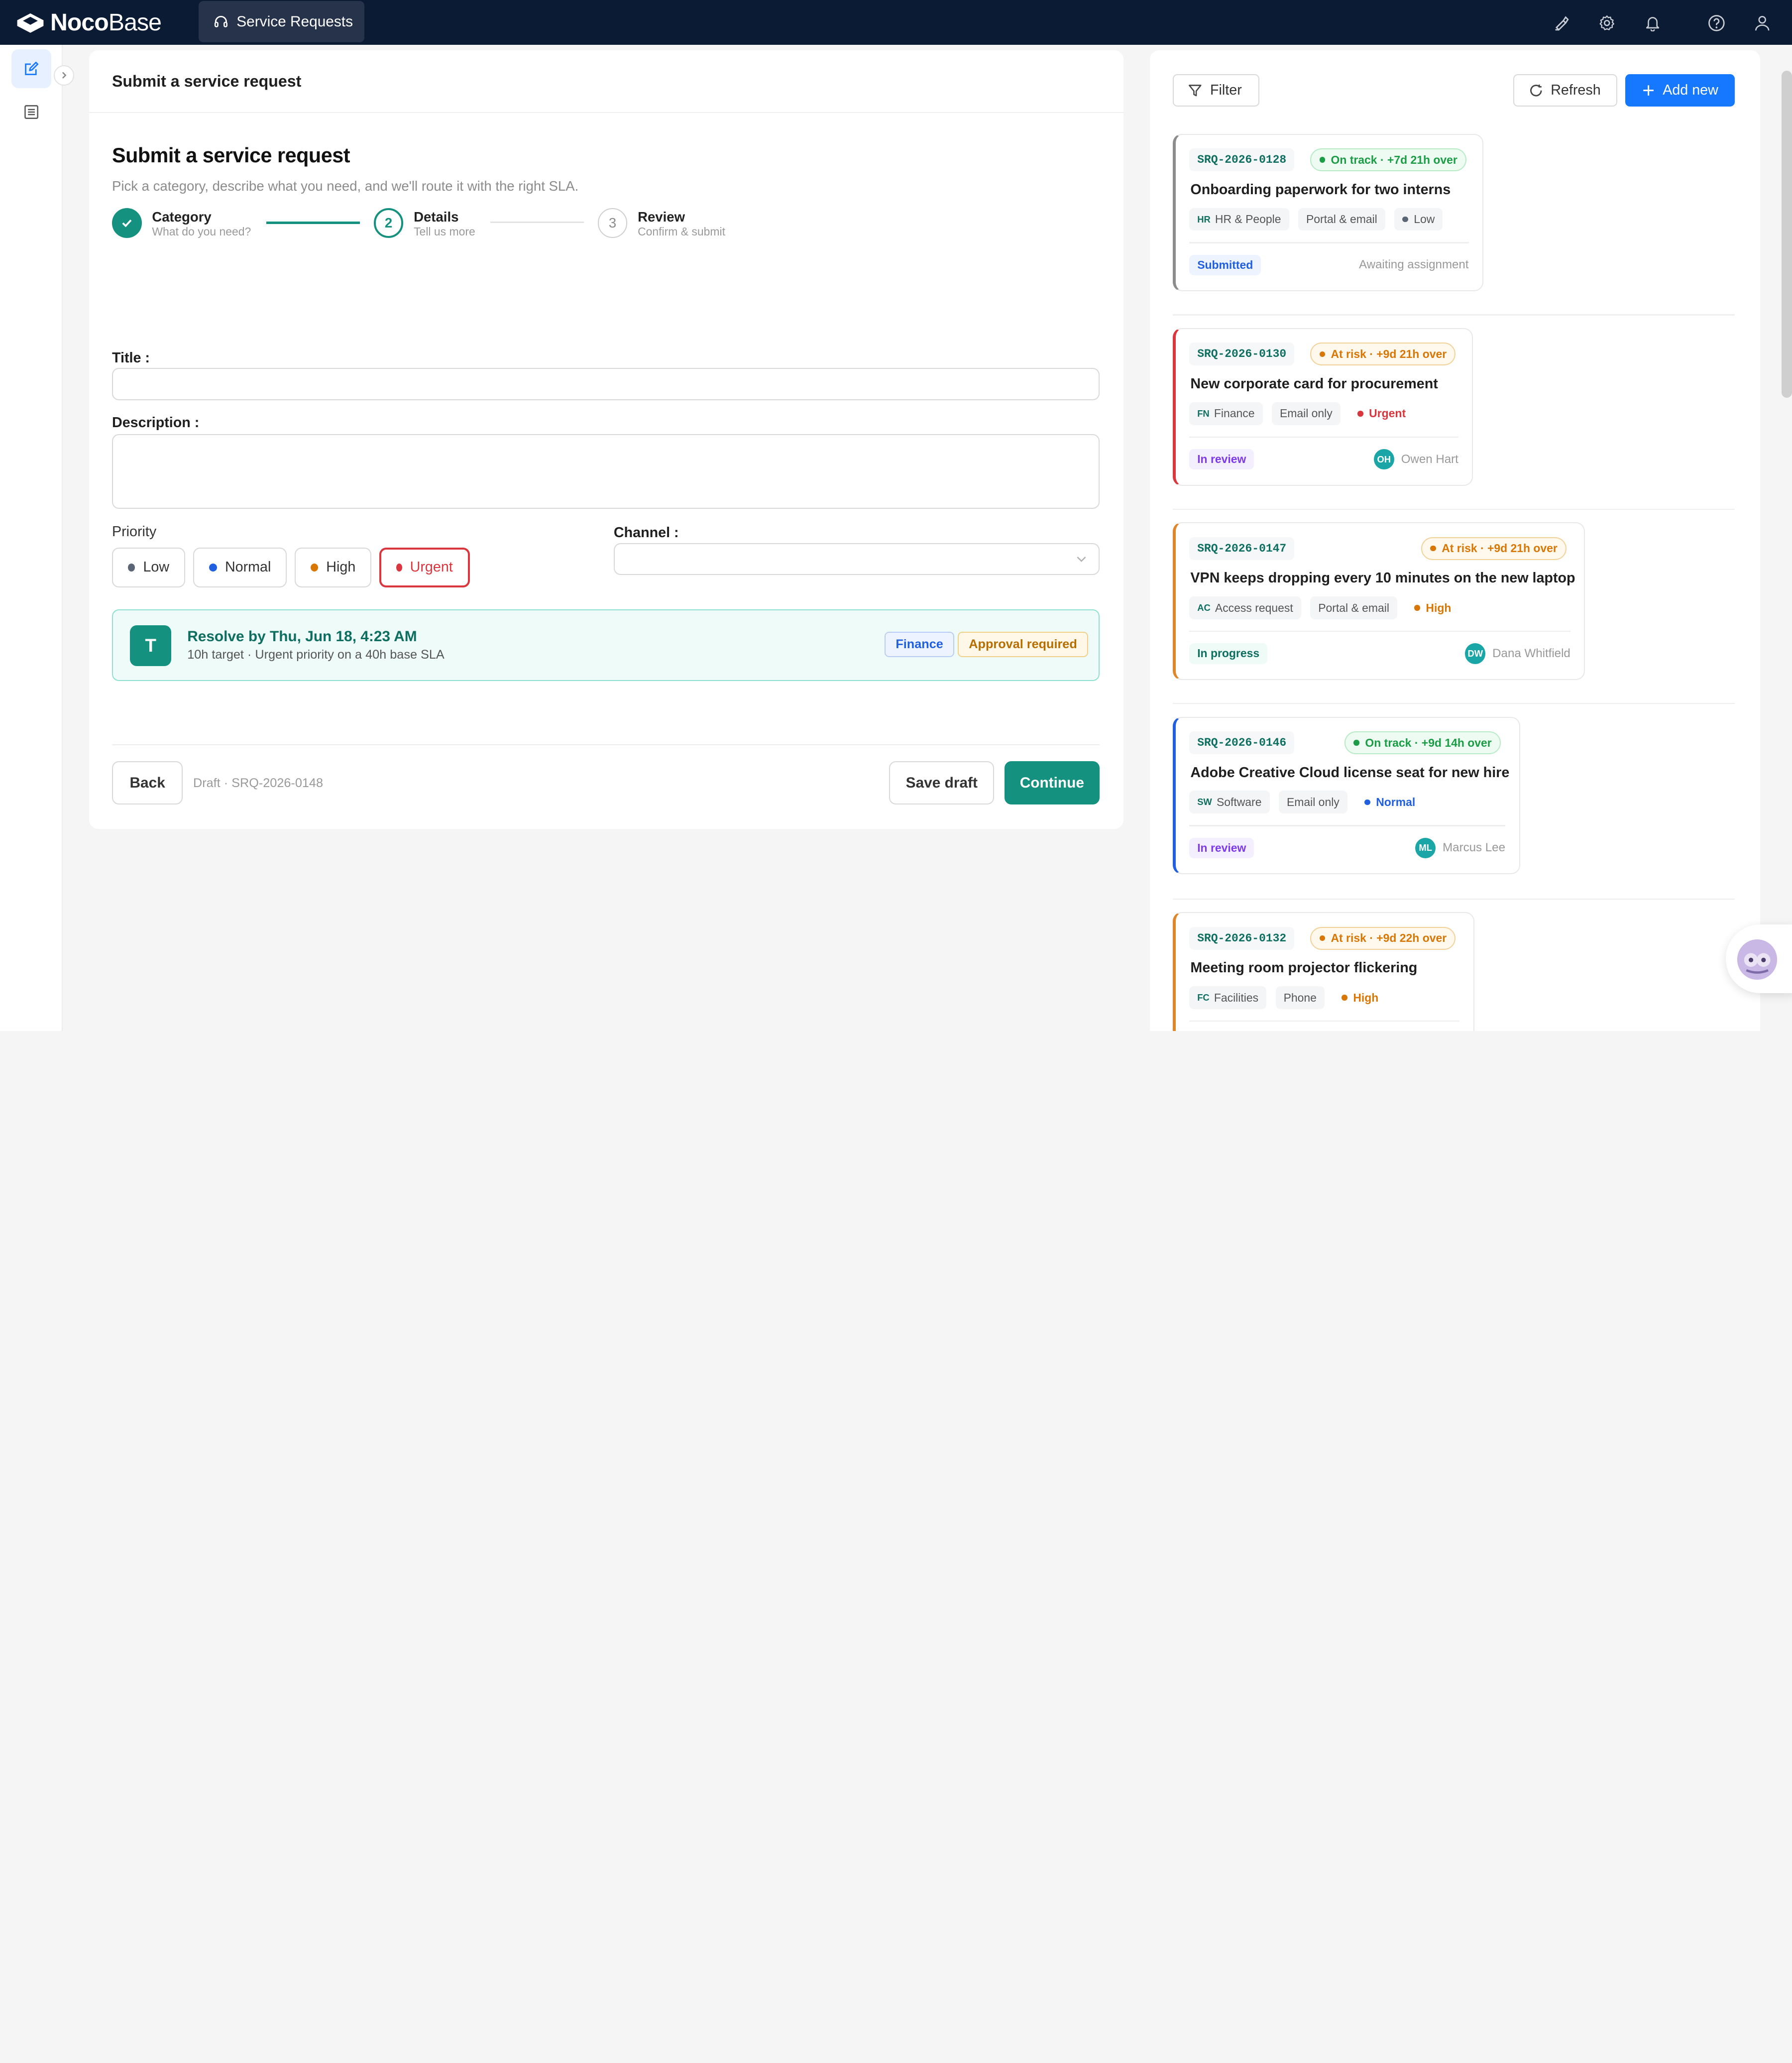  I want to click on department-chip: FC Facilities, so click(1228, 997).